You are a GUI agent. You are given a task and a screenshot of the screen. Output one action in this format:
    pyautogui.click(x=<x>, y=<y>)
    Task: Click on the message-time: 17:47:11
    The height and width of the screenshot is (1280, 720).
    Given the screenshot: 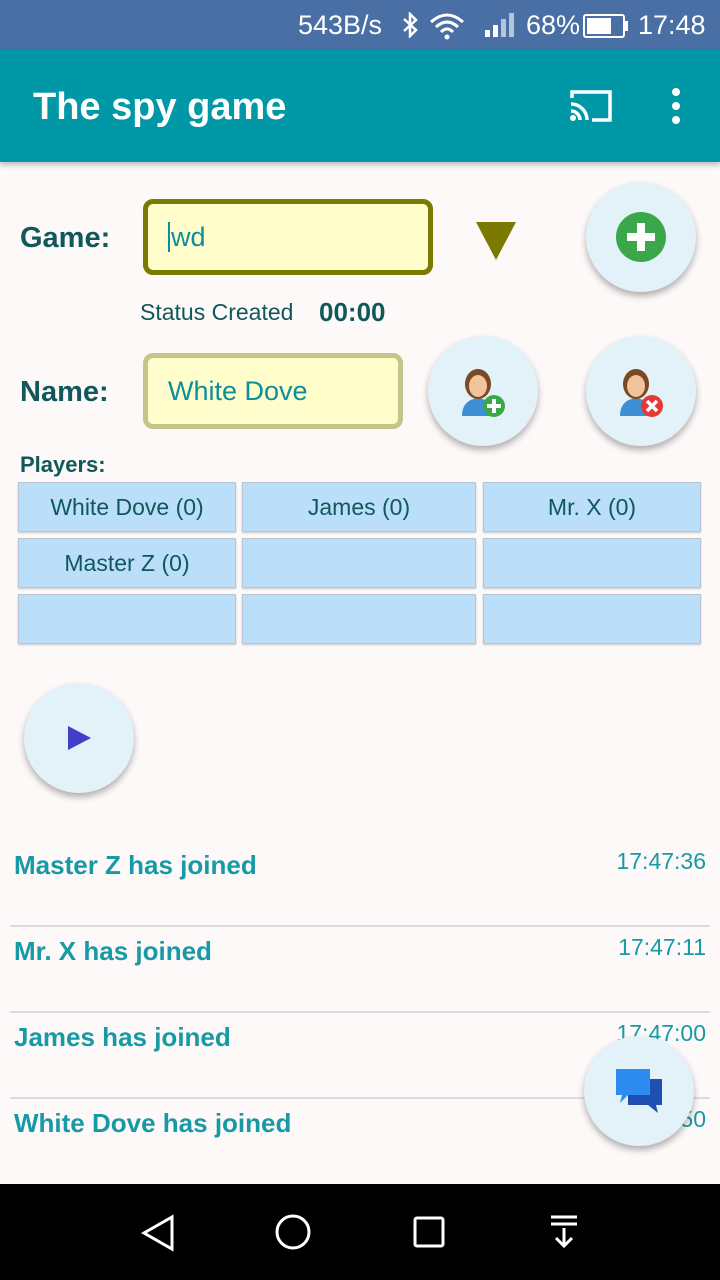 What is the action you would take?
    pyautogui.click(x=662, y=947)
    